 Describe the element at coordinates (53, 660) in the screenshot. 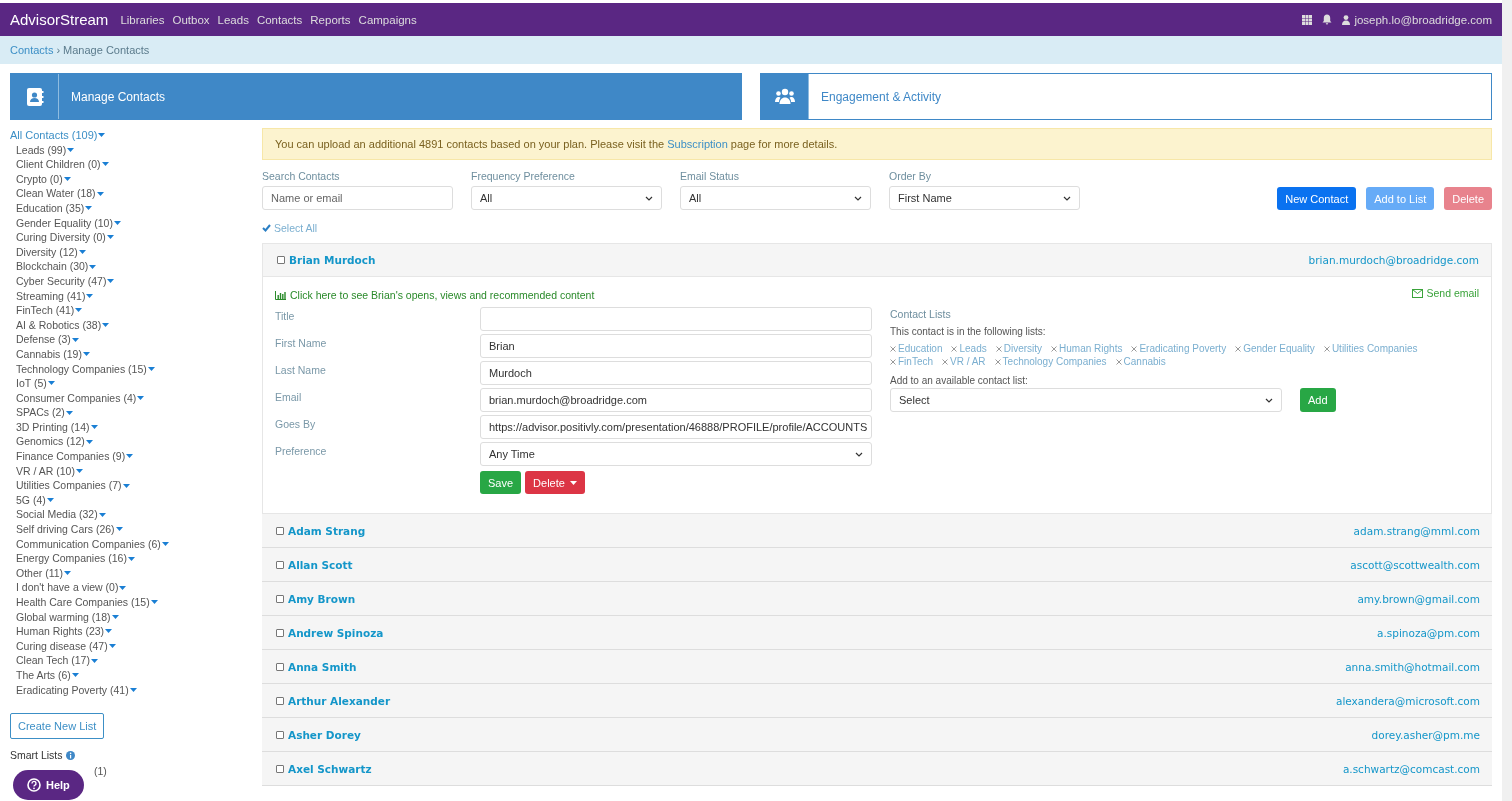

I see `contact-list-link: Clean Tech (17)` at that location.